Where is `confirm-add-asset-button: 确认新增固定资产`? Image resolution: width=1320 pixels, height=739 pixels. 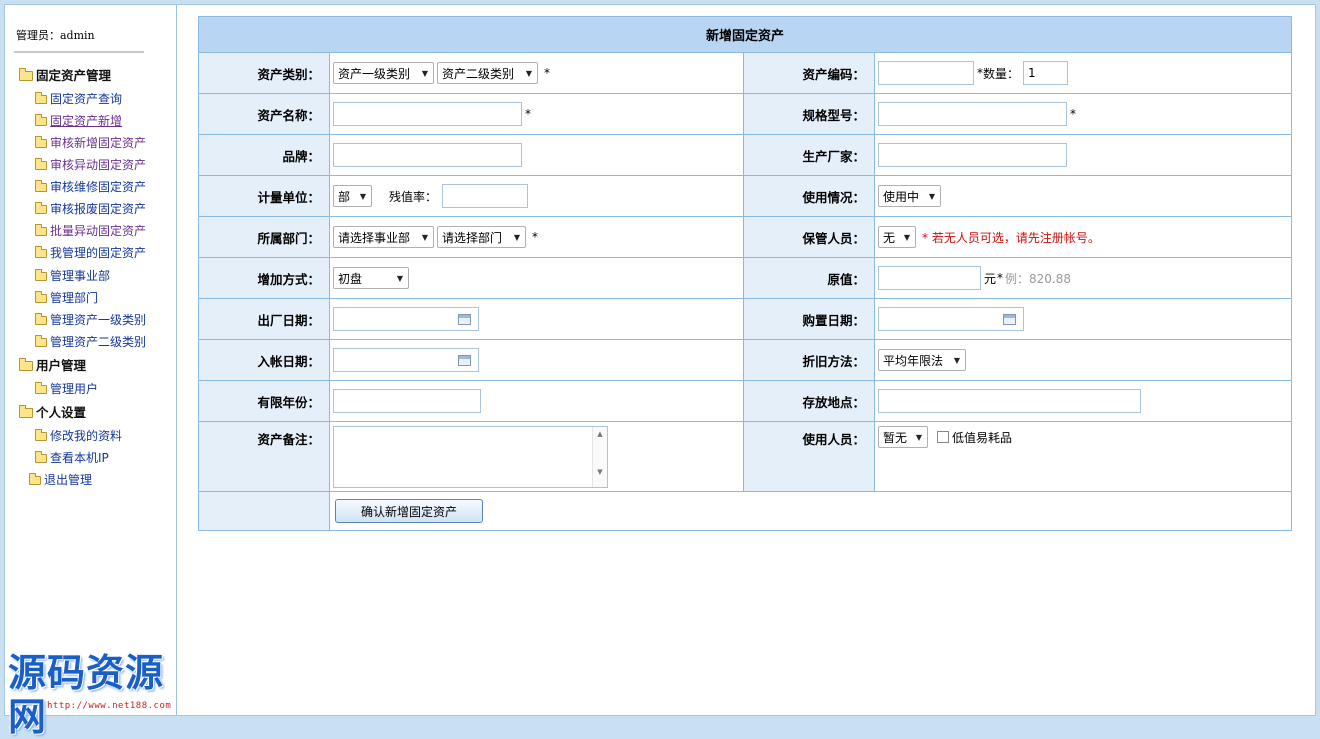 confirm-add-asset-button: 确认新增固定资产 is located at coordinates (409, 511).